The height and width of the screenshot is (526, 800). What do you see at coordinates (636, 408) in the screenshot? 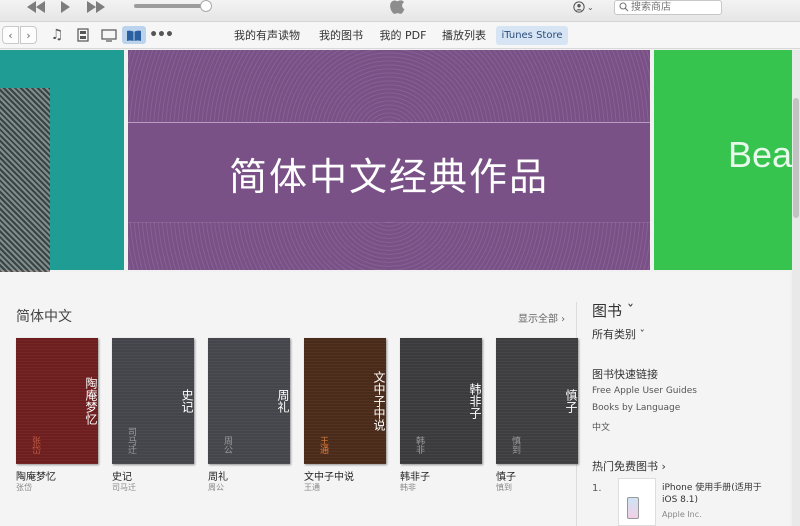
I see `quick-link: Books by Language` at bounding box center [636, 408].